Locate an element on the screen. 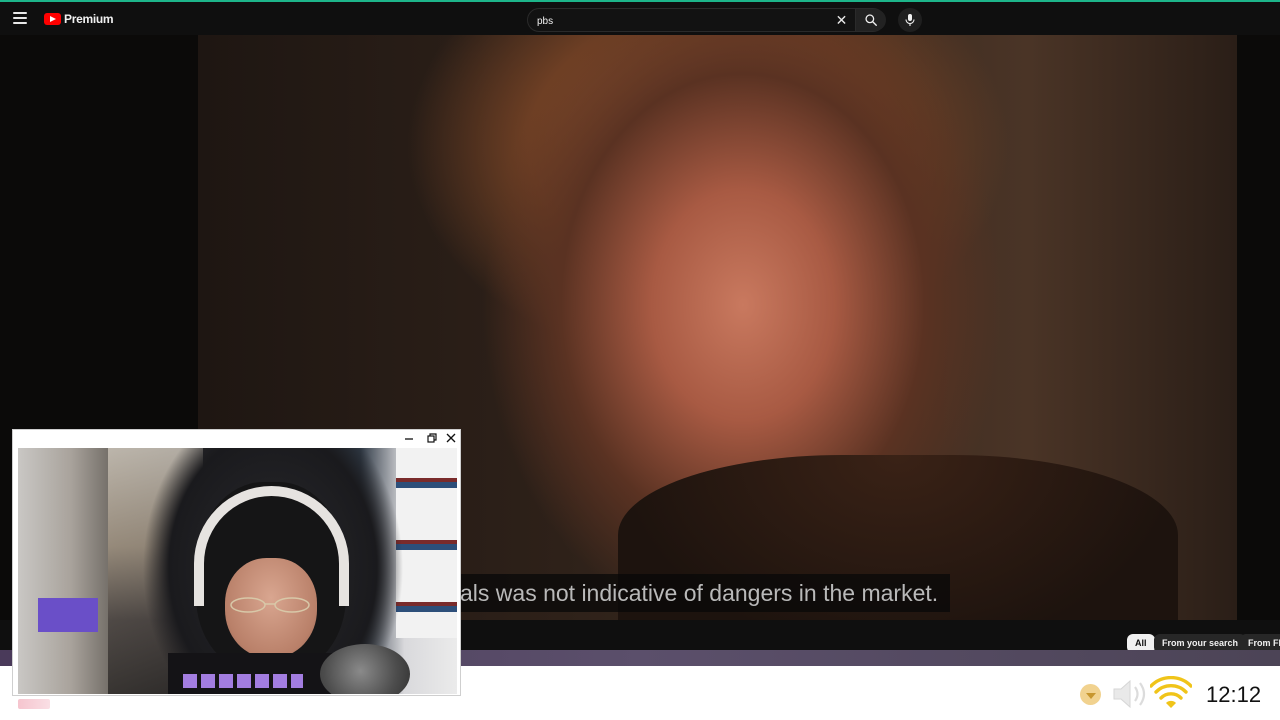 The height and width of the screenshot is (720, 1280). brand-label: Premium is located at coordinates (89, 19).